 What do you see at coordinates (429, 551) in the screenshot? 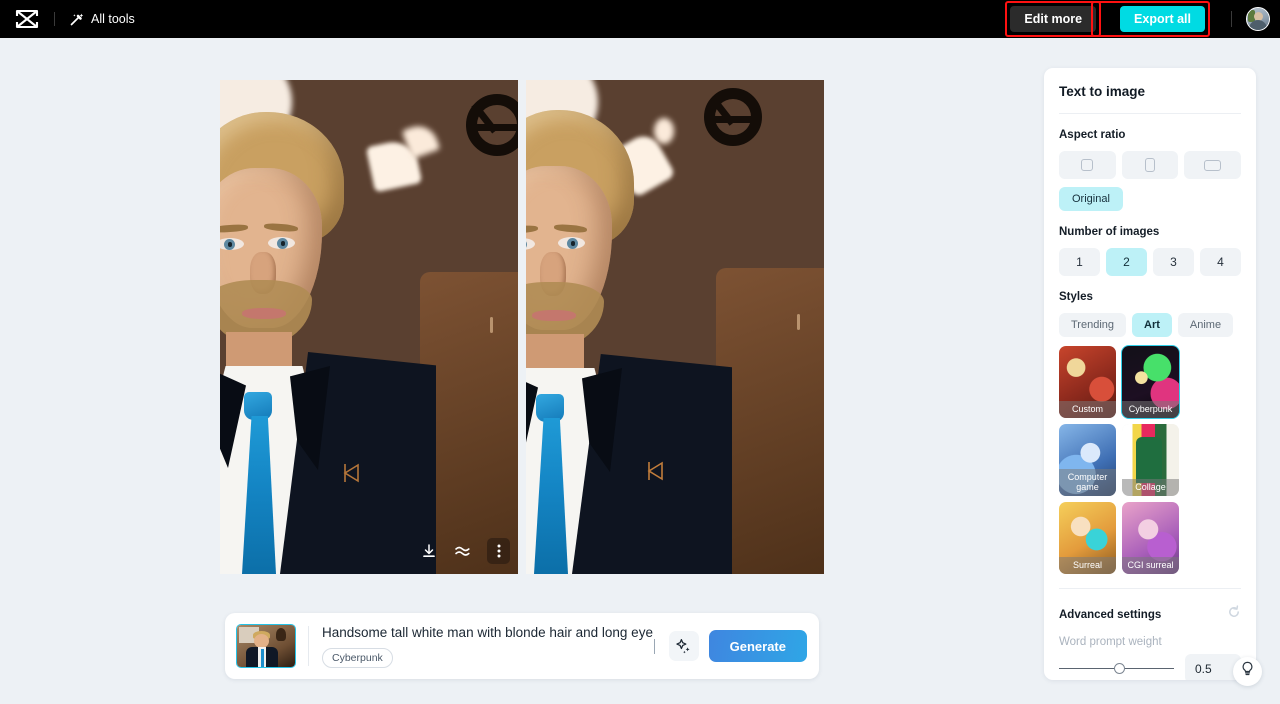
I see `download-icon` at bounding box center [429, 551].